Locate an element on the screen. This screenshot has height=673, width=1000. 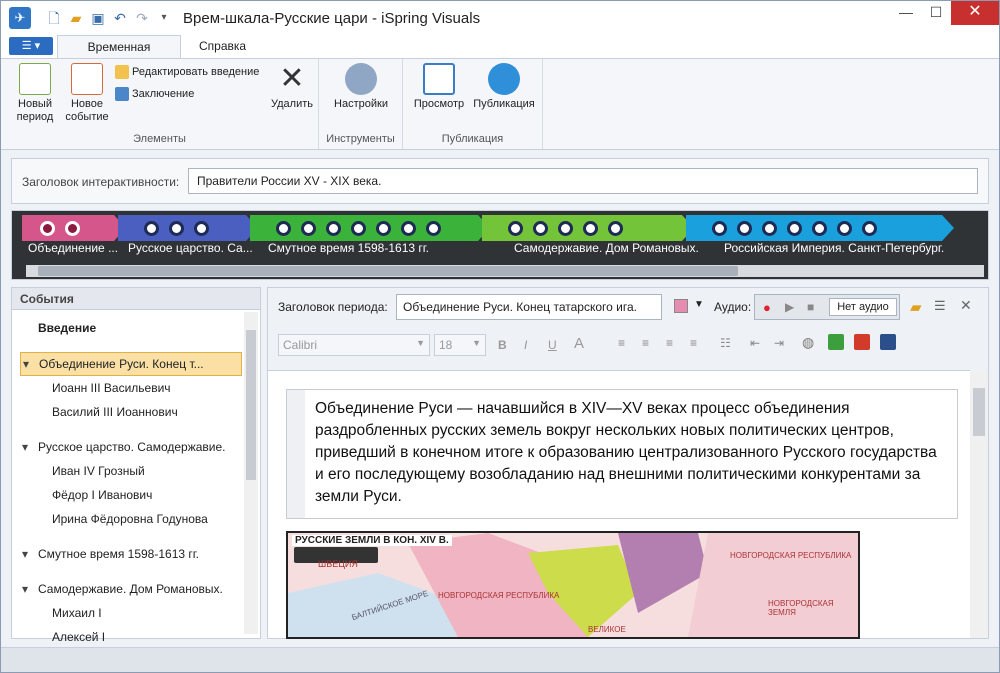
justify-icon: ≡ is located at coordinates (693, 343).